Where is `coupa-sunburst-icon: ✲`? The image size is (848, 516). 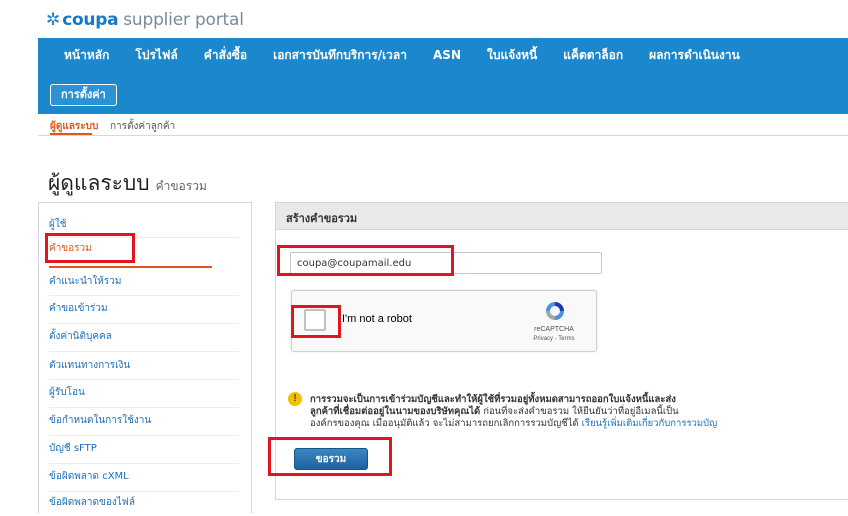 coupa-sunburst-icon: ✲ is located at coordinates (53, 19).